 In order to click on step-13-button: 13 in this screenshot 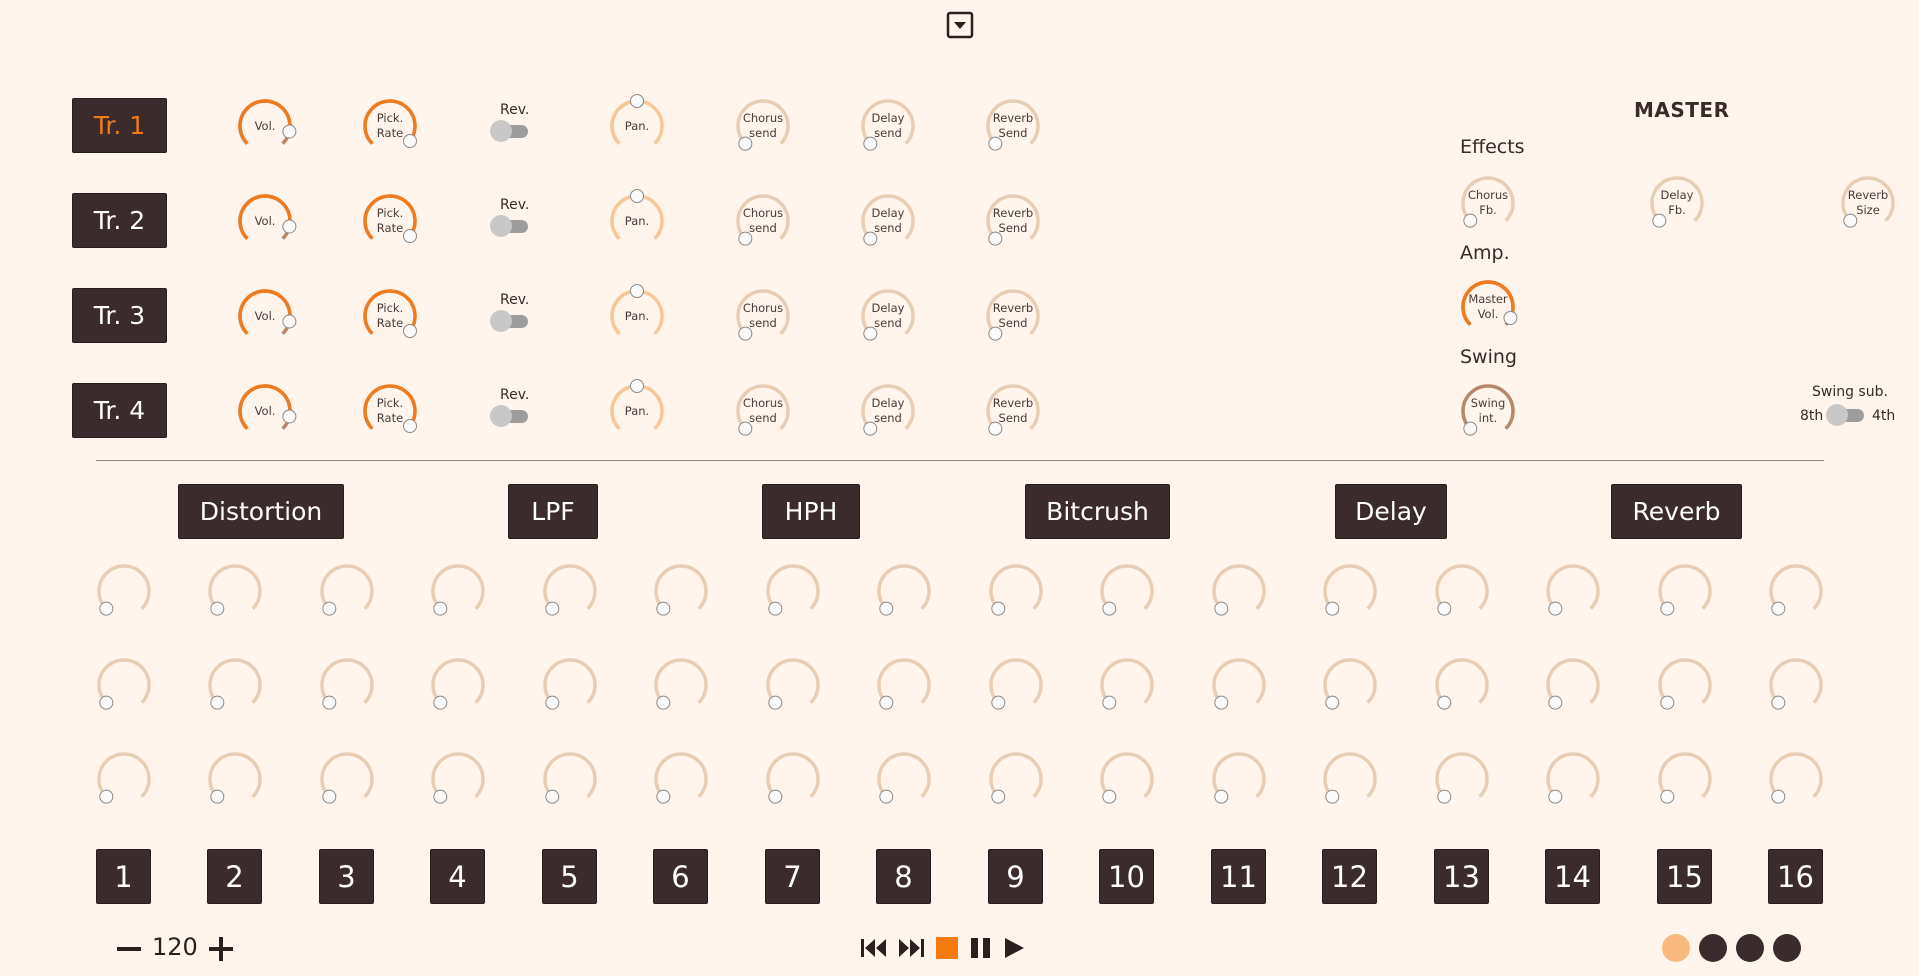, I will do `click(1461, 876)`.